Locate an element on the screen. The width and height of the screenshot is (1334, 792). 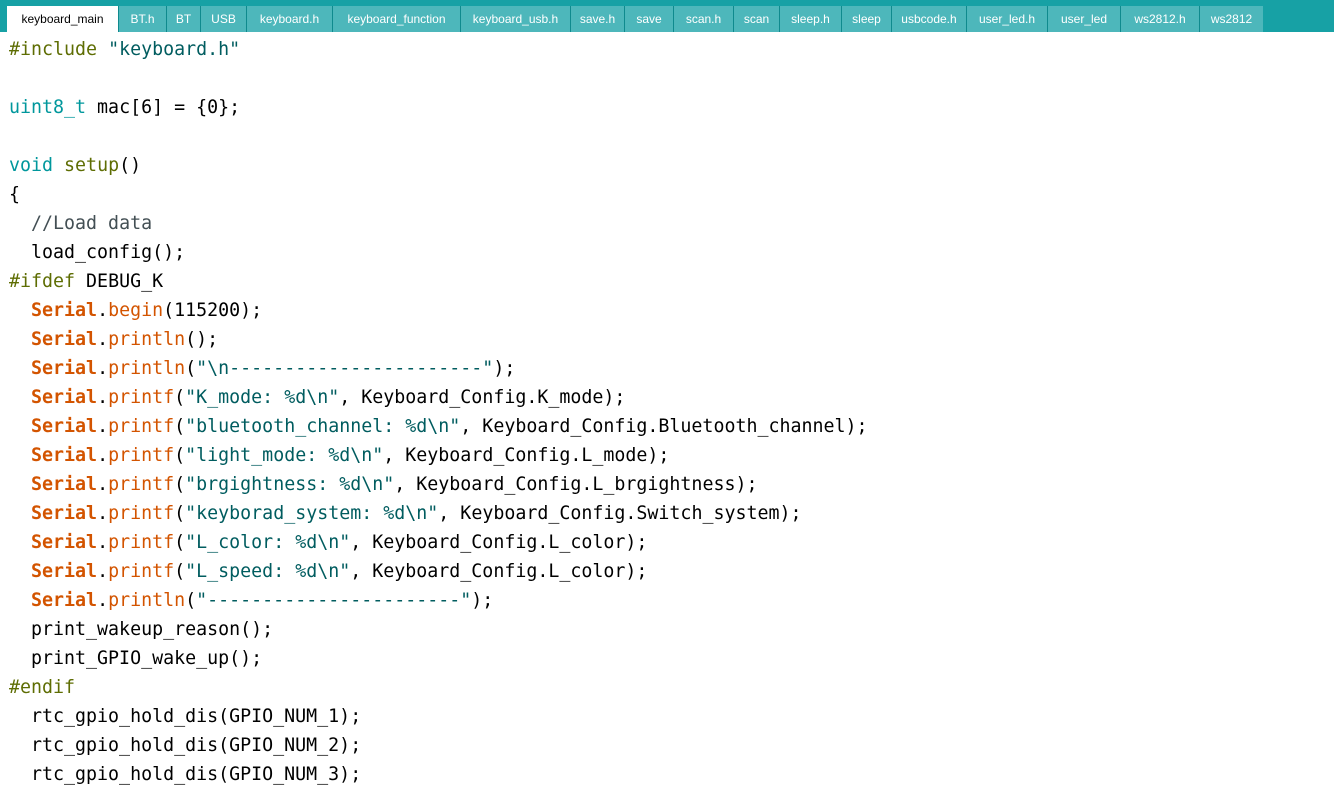
code-token: uint8_t is located at coordinates (48, 107).